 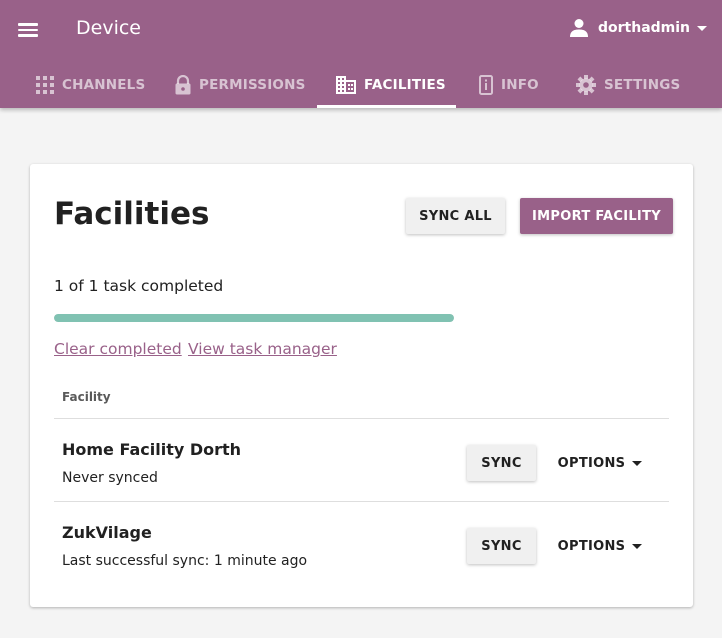 What do you see at coordinates (139, 286) in the screenshot?
I see `task-status-text: 1 of 1 task completed` at bounding box center [139, 286].